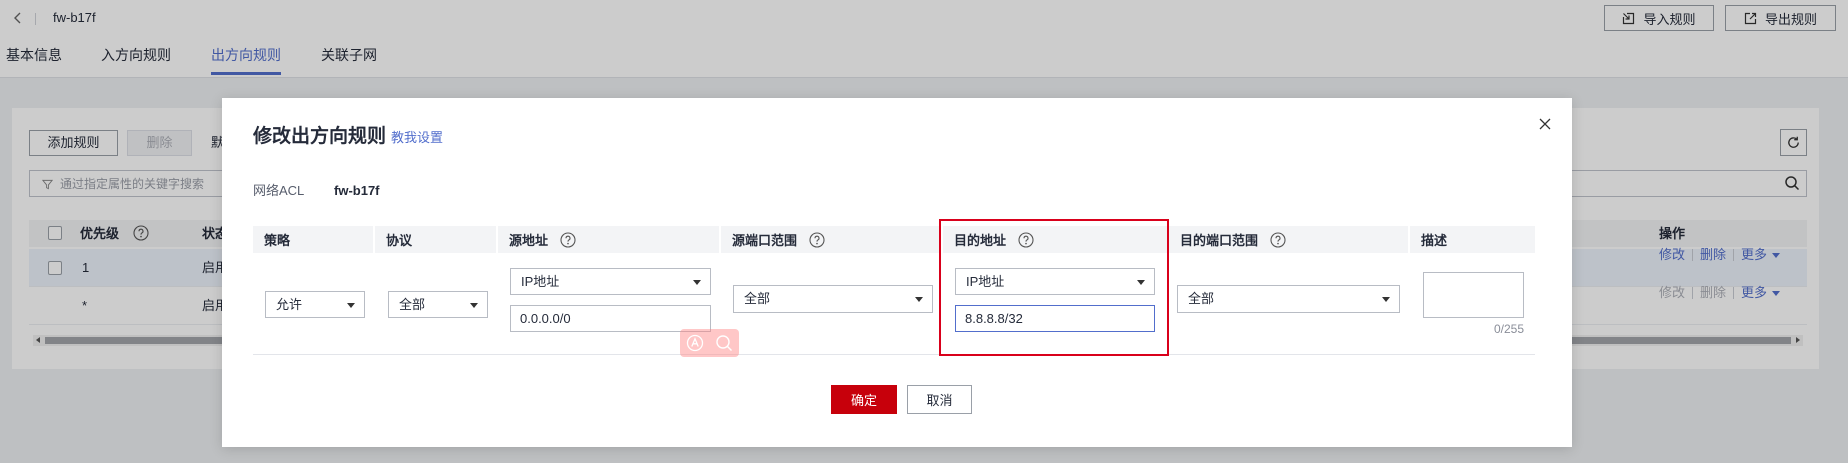  What do you see at coordinates (980, 240) in the screenshot?
I see `destination-address-header-label: 目的地址` at bounding box center [980, 240].